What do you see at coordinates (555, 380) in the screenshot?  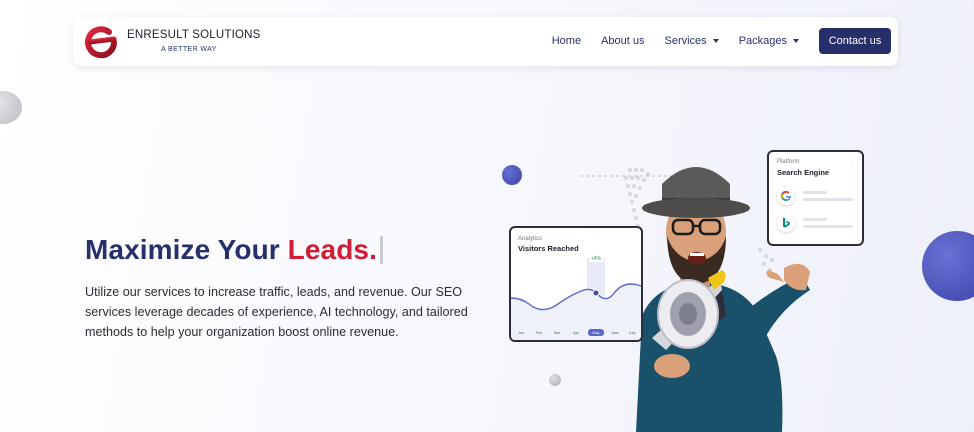 I see `decorative-dot-grey` at bounding box center [555, 380].